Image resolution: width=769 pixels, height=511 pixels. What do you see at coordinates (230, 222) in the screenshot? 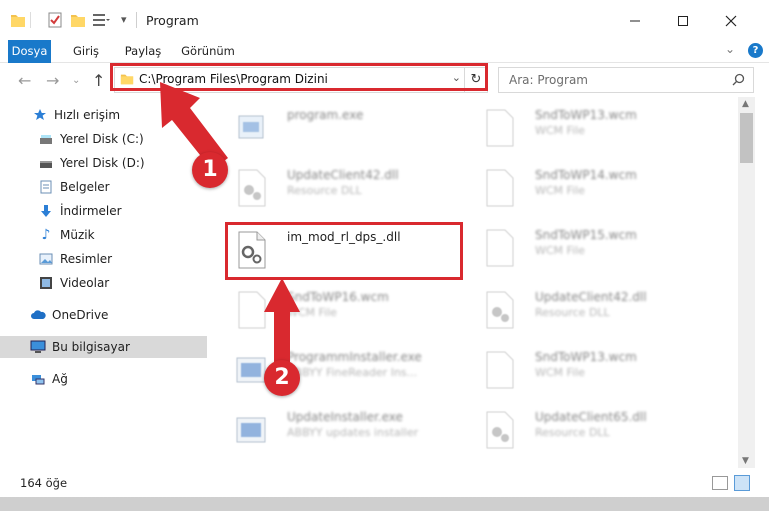
I see `annotation-arrows` at bounding box center [230, 222].